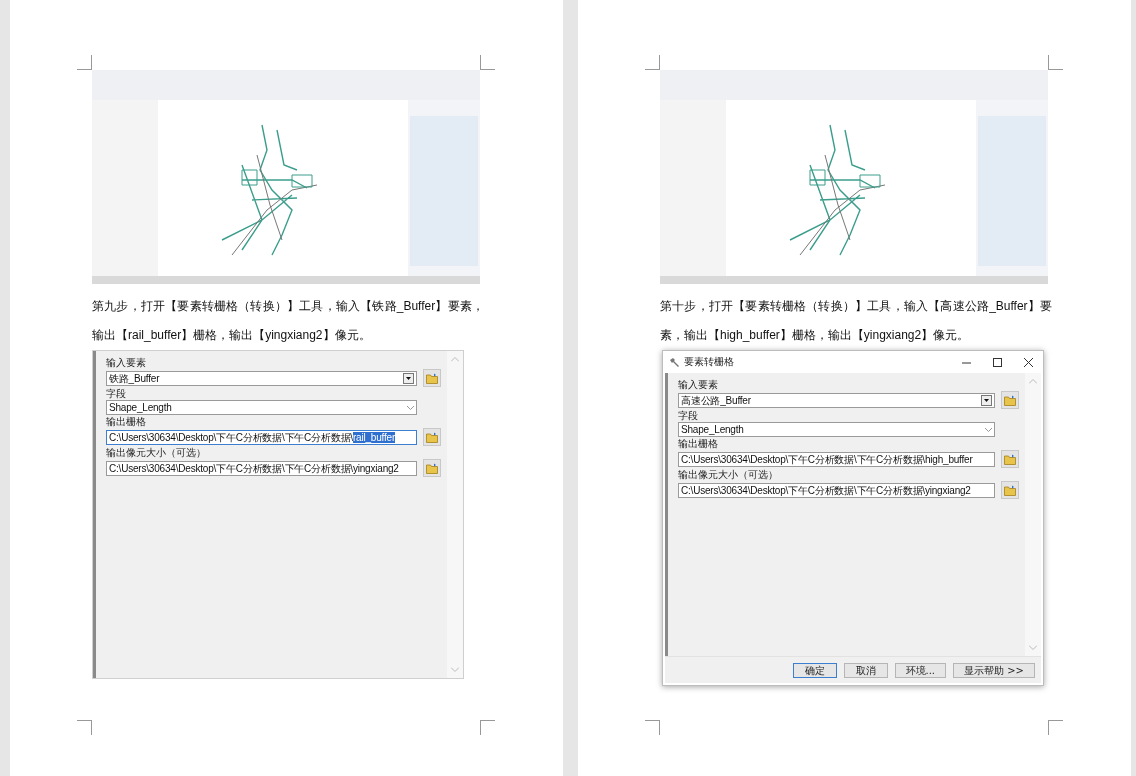 This screenshot has width=1136, height=776. What do you see at coordinates (997, 362) in the screenshot?
I see `maximize-icon` at bounding box center [997, 362].